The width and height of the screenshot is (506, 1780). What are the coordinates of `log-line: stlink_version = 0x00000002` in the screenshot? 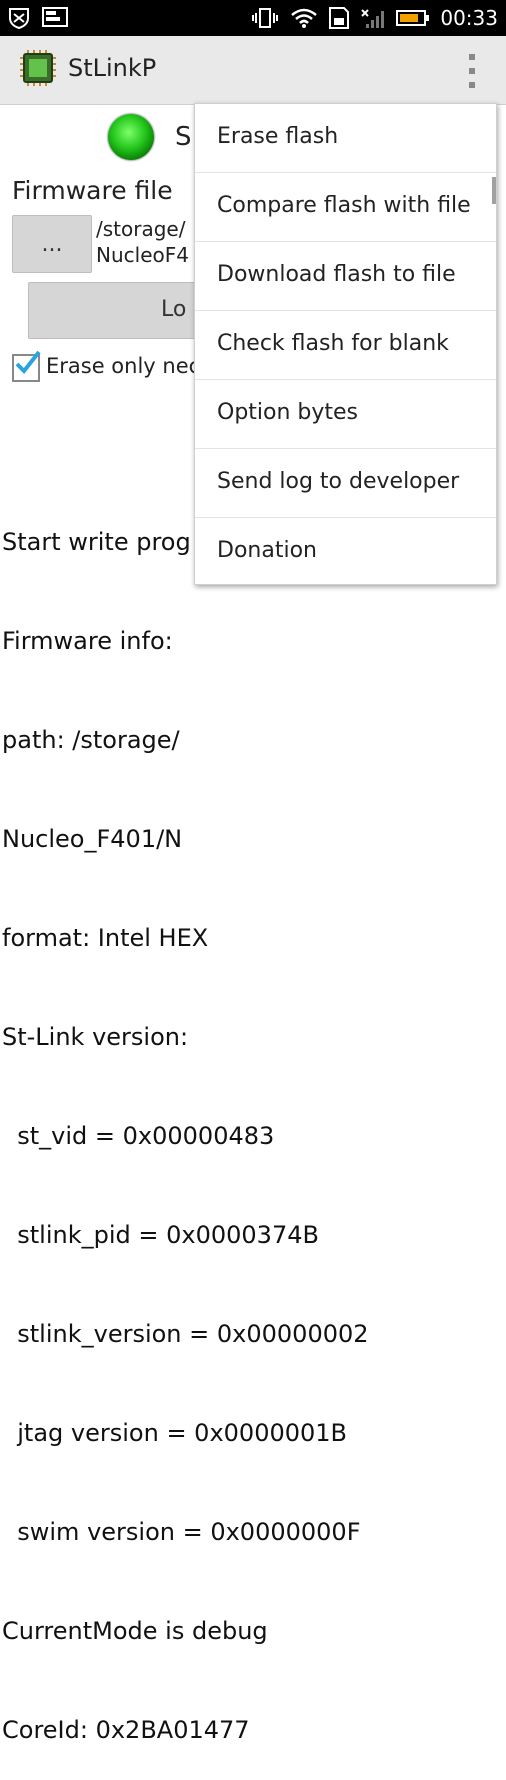 It's located at (185, 1334).